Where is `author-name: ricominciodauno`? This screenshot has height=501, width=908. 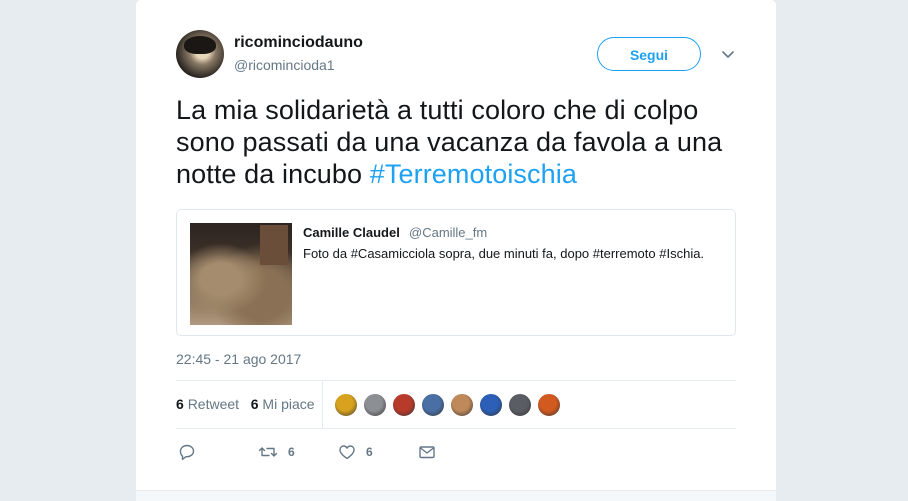 author-name: ricominciodauno is located at coordinates (298, 43).